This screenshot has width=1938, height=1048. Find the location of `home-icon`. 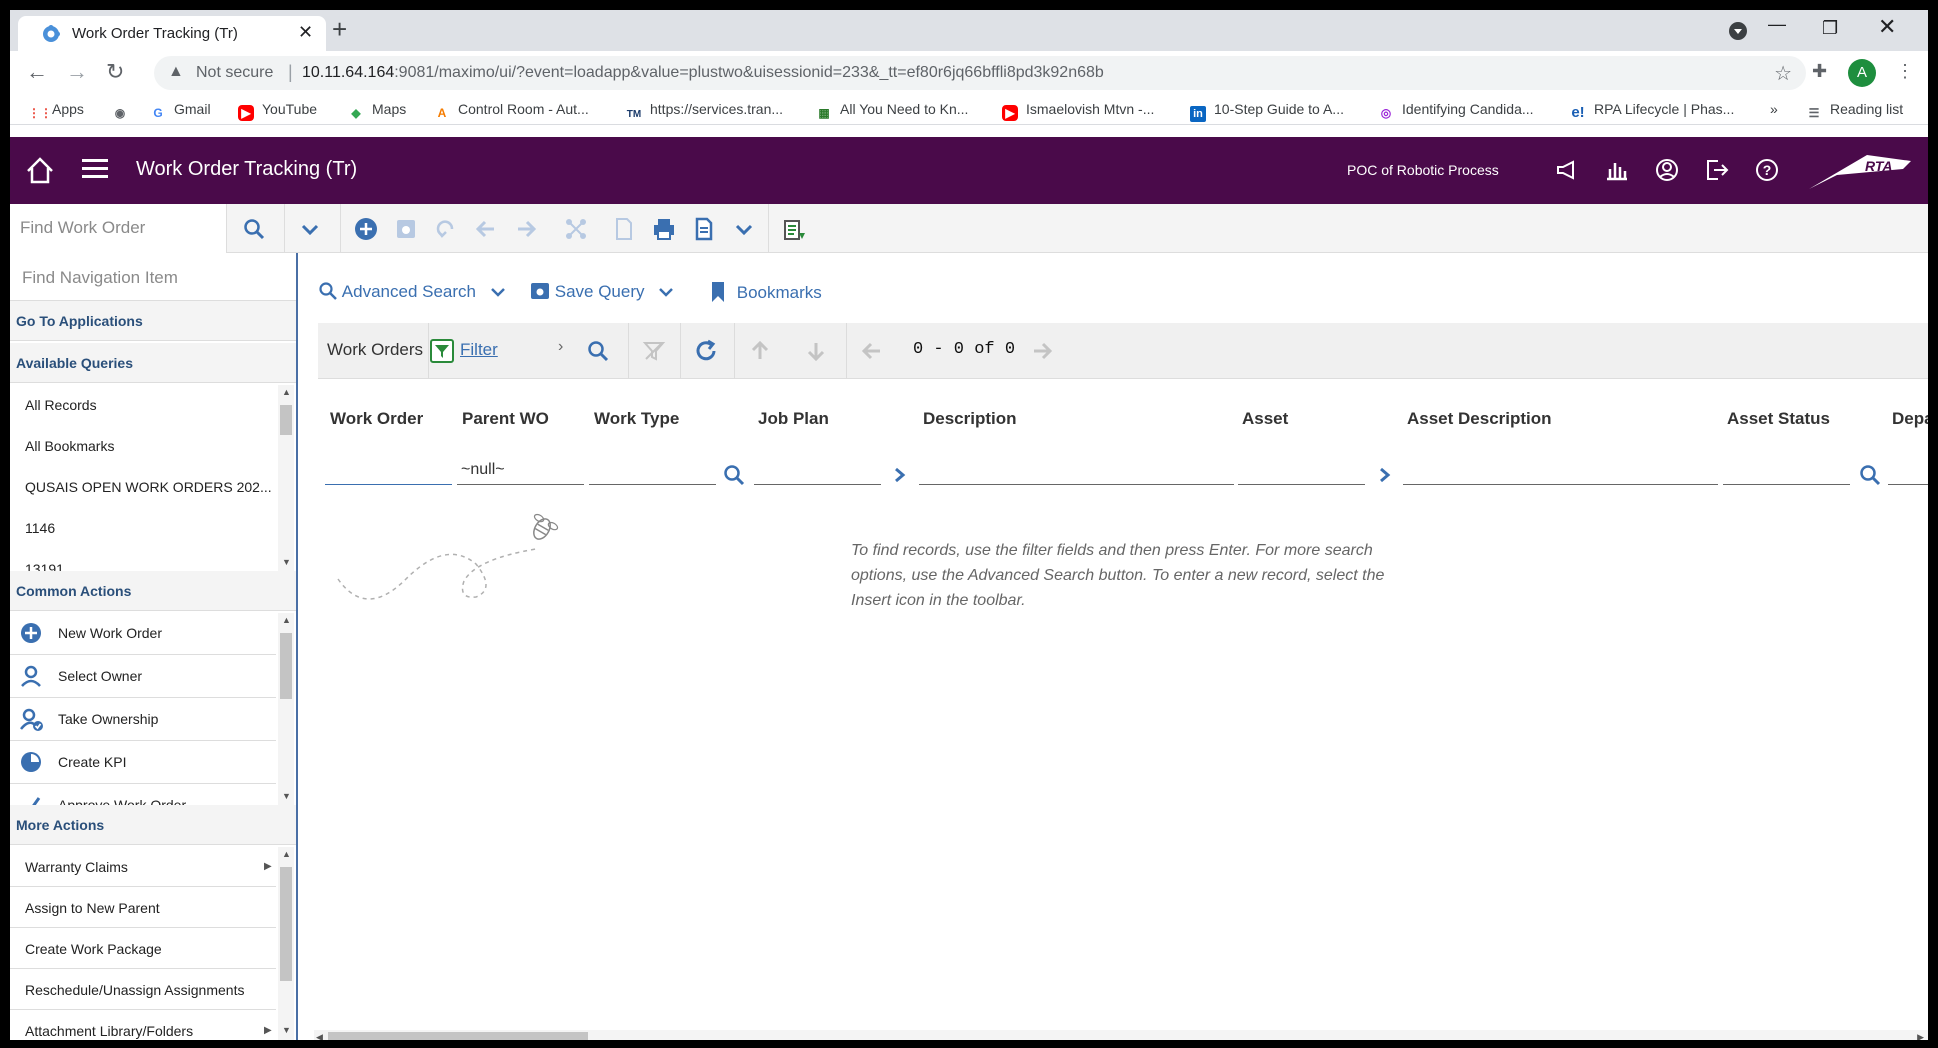

home-icon is located at coordinates (40, 171).